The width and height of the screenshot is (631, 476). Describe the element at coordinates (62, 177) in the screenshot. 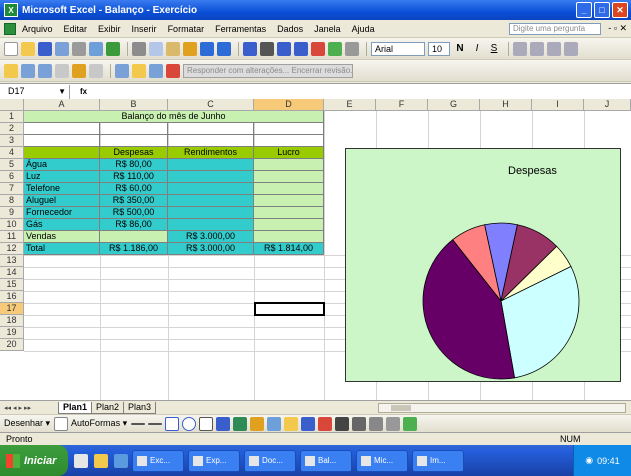

I see `item-label: Luz` at that location.